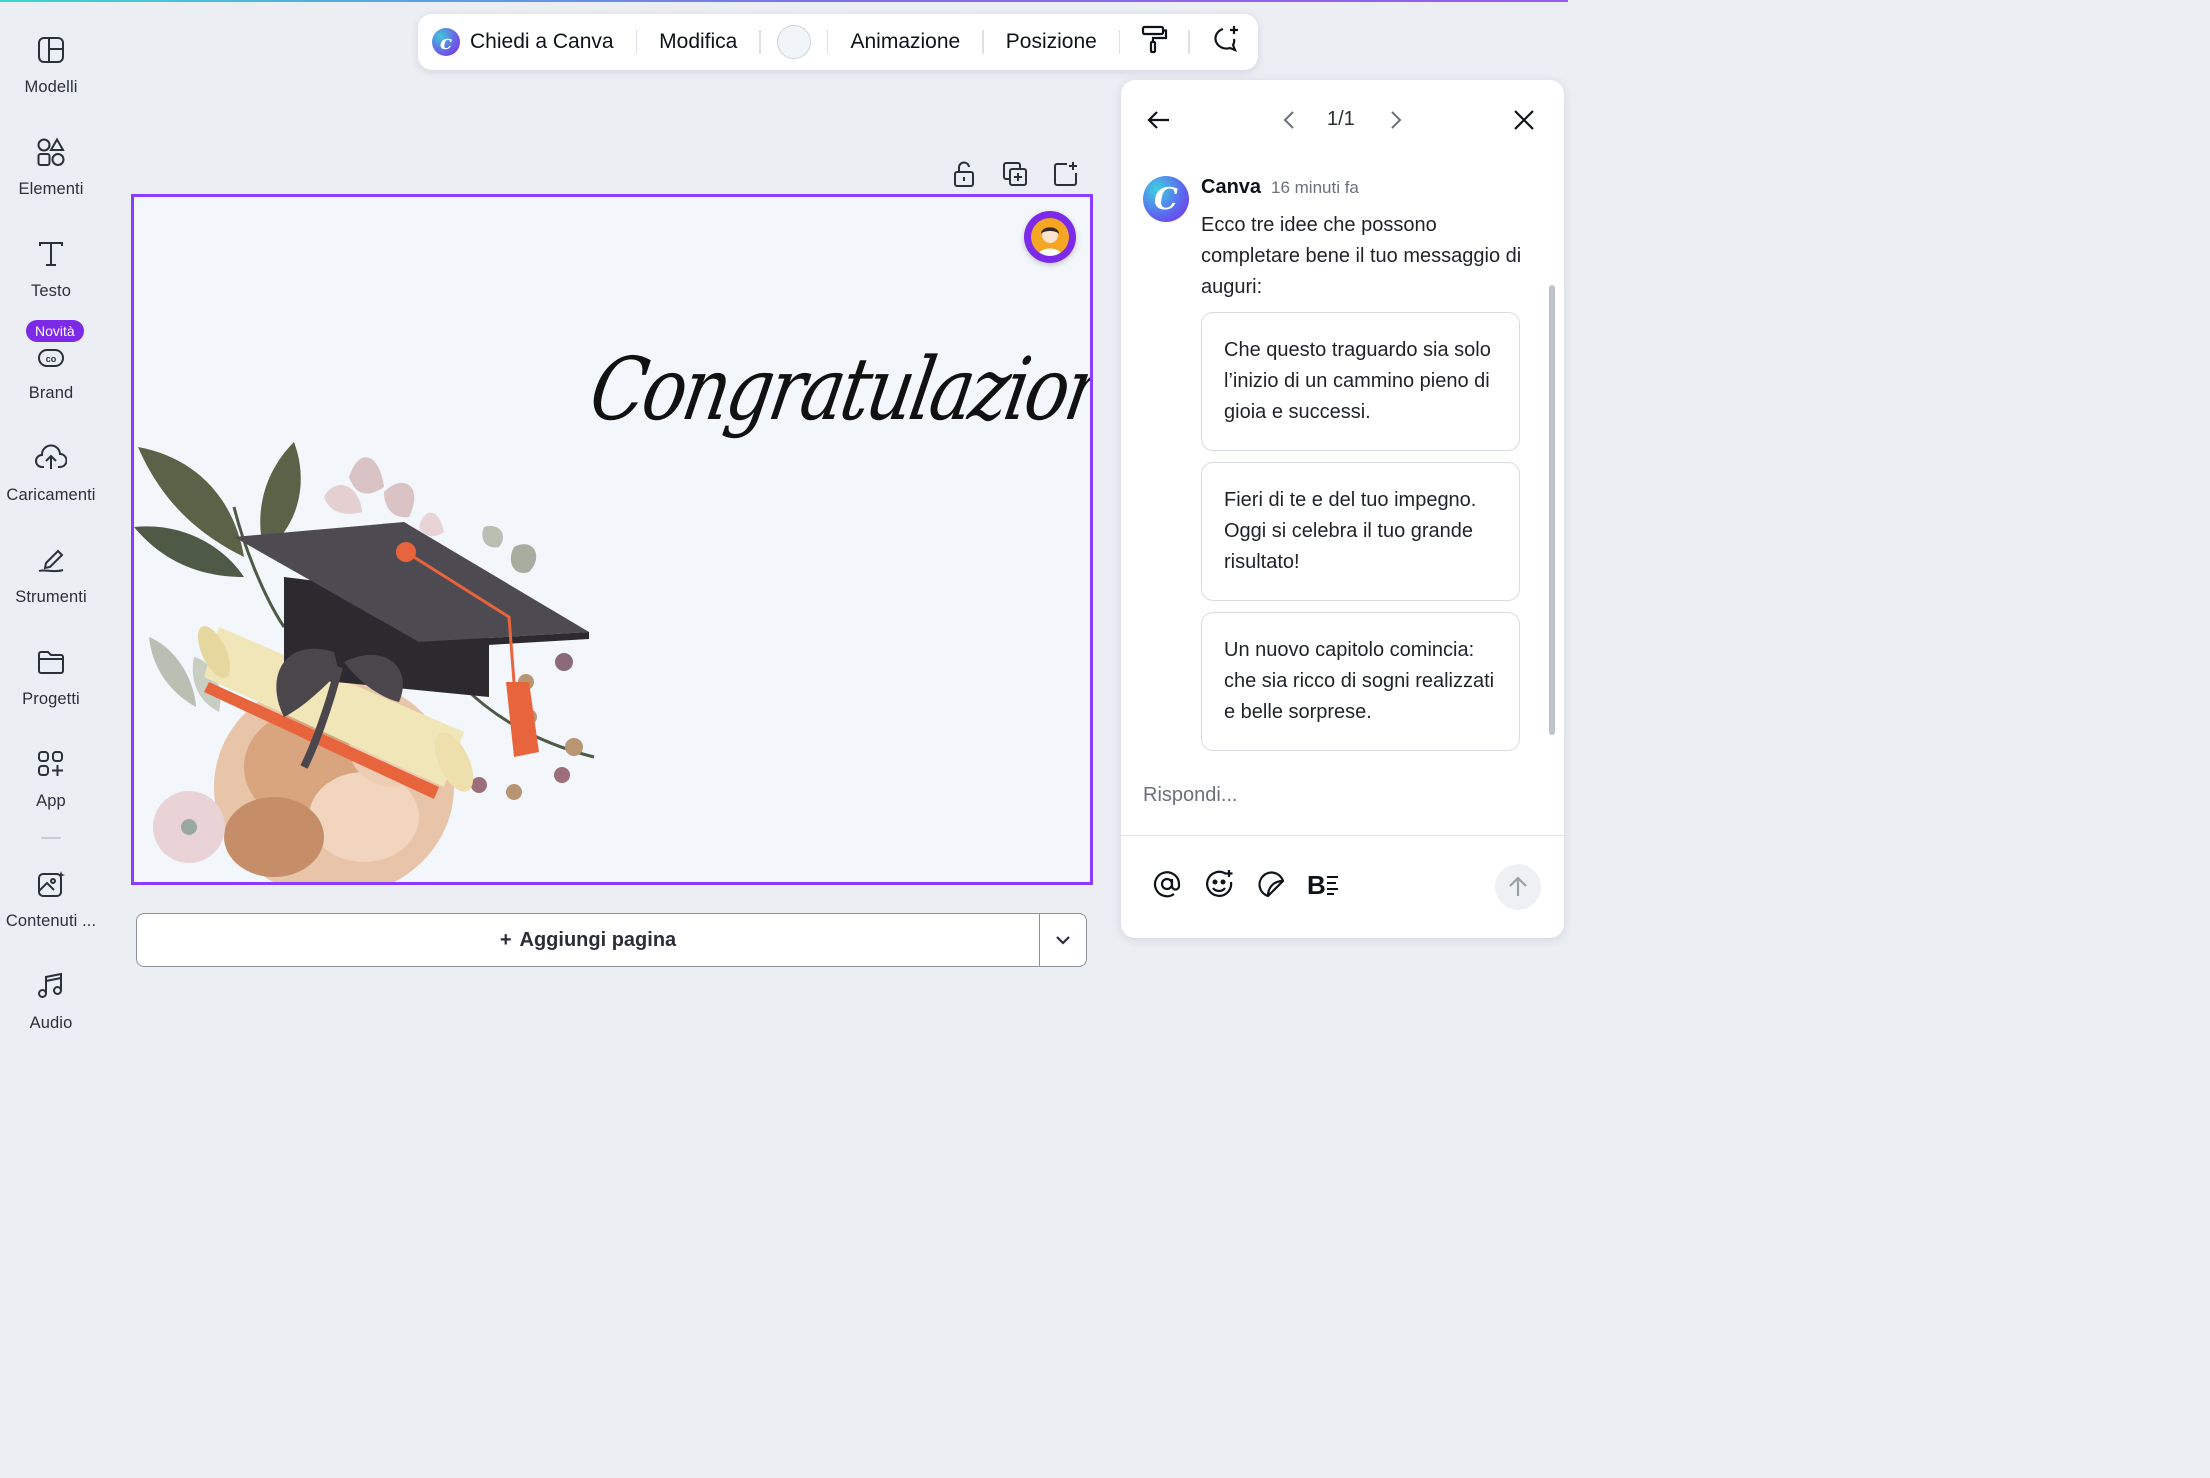  I want to click on sidebar-item-label: Testo, so click(51, 291).